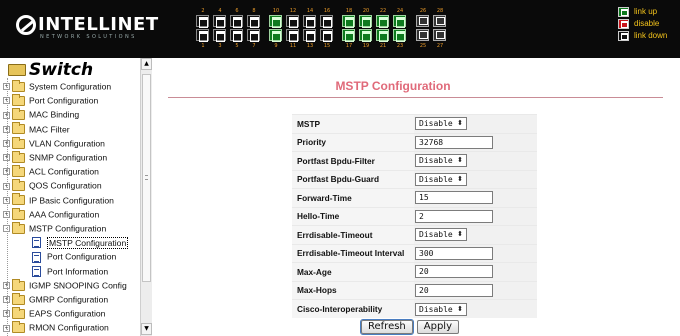 The width and height of the screenshot is (680, 336). Describe the element at coordinates (54, 115) in the screenshot. I see `sidebar-item-label: MAC Binding` at that location.